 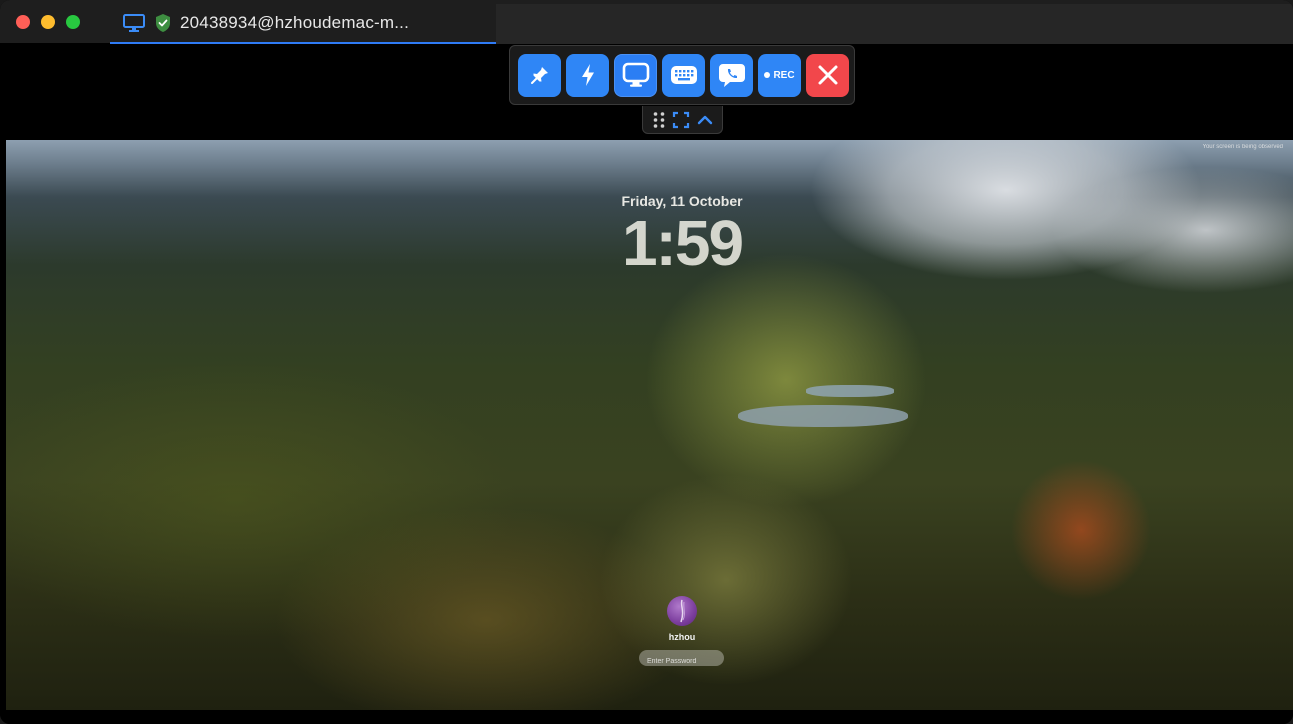 I want to click on close-session-button, so click(x=827, y=75).